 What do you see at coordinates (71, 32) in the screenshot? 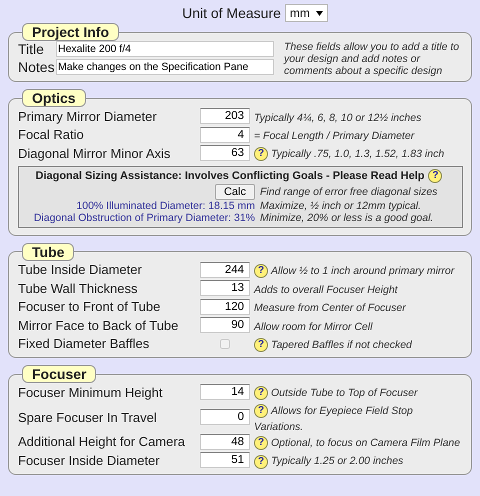
I see `section-title: Project Info` at bounding box center [71, 32].